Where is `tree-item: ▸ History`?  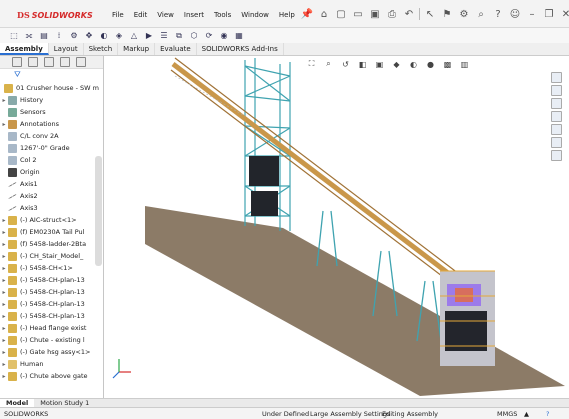
tree-item: ▸ History is located at coordinates (51, 100).